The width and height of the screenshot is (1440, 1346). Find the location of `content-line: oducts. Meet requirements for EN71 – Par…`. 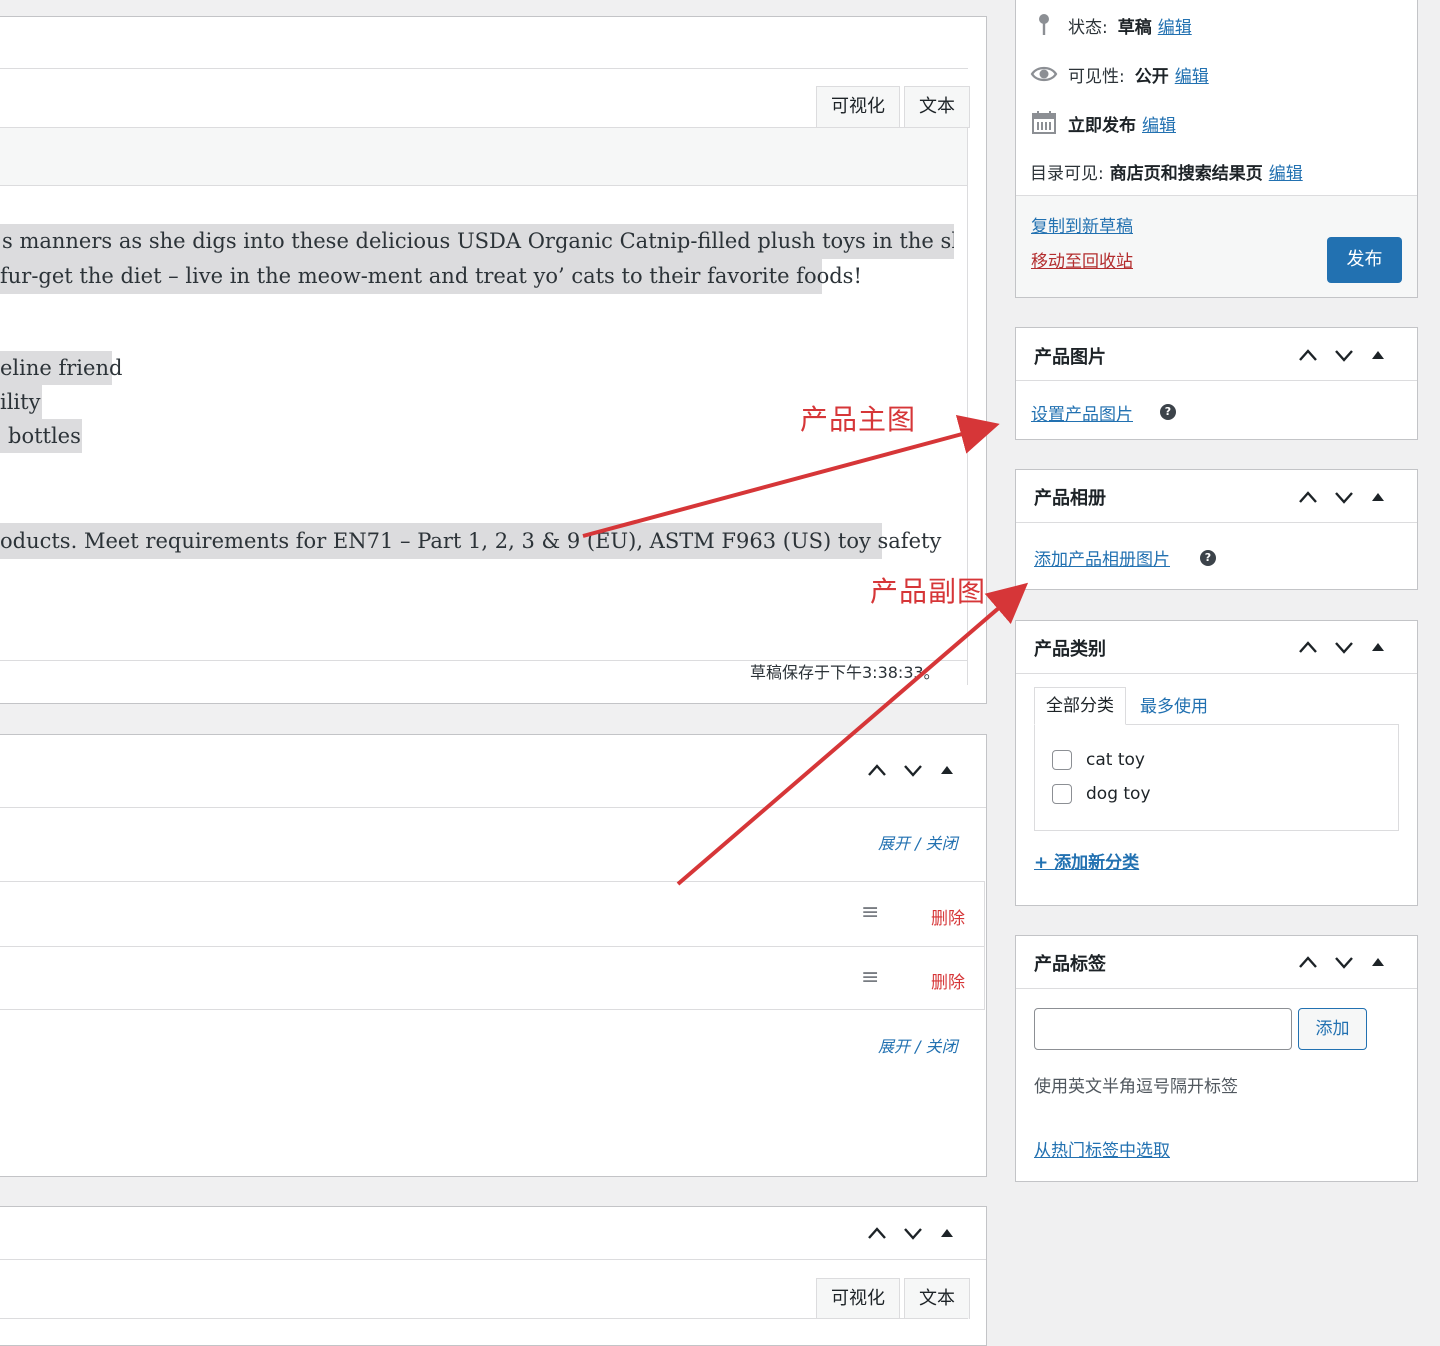

content-line: oducts. Meet requirements for EN71 – Par… is located at coordinates (470, 541).